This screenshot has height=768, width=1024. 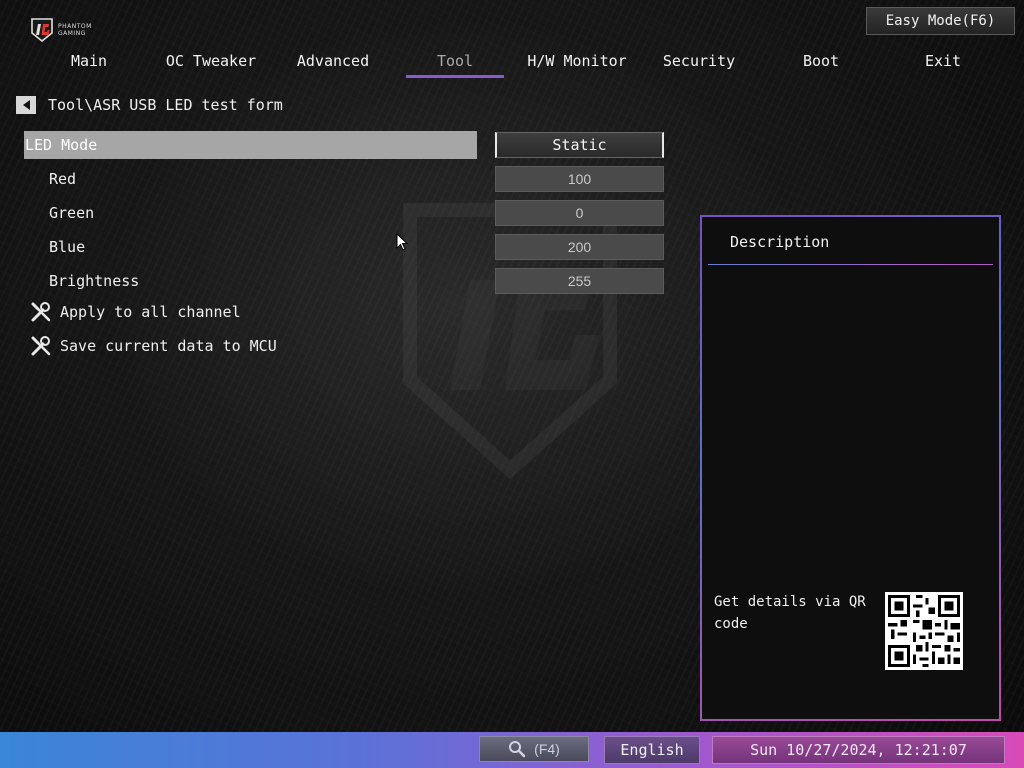 I want to click on setting-green: Green 0, so click(x=344, y=213).